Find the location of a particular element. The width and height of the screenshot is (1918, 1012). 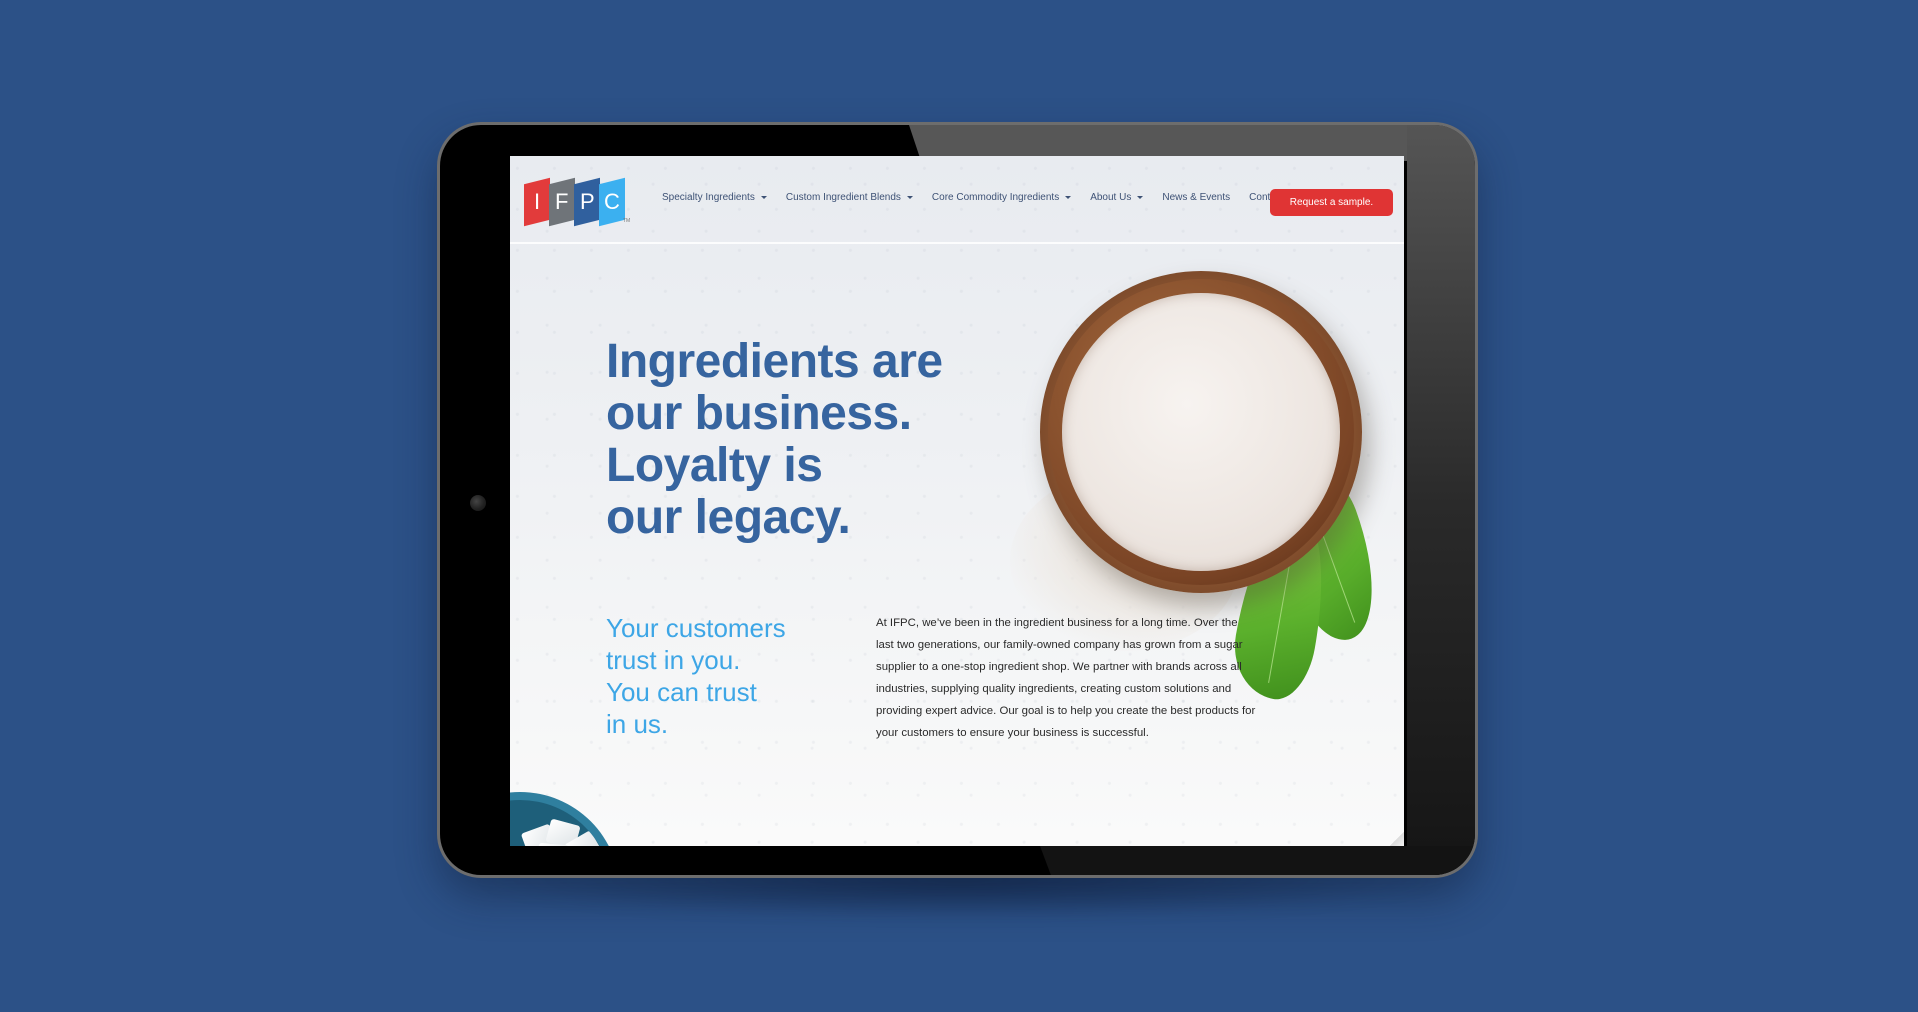

header-divider is located at coordinates (957, 243).